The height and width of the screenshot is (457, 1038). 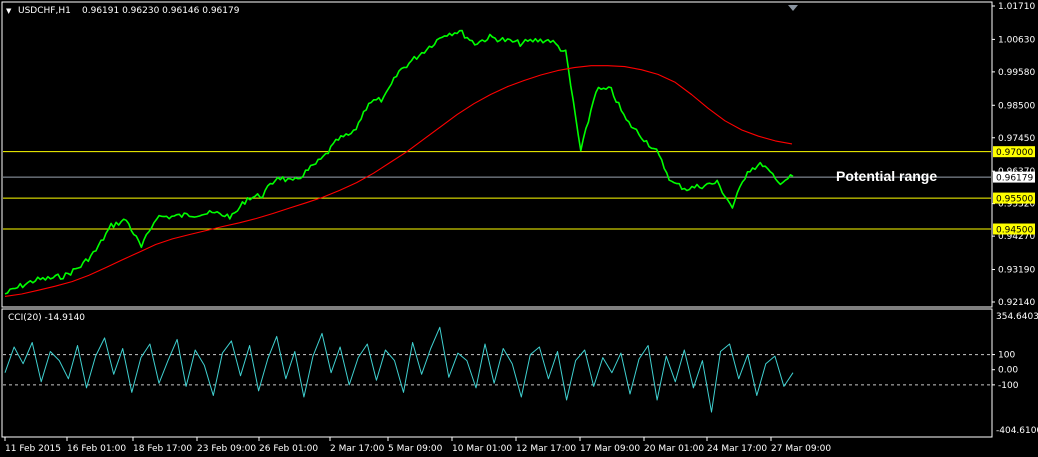 What do you see at coordinates (1016, 40) in the screenshot?
I see `price-tick-label: 1.00630` at bounding box center [1016, 40].